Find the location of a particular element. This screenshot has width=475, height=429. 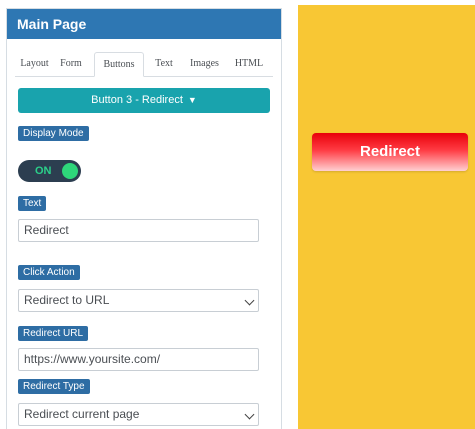

toggle-state-label: ON is located at coordinates (43, 171).